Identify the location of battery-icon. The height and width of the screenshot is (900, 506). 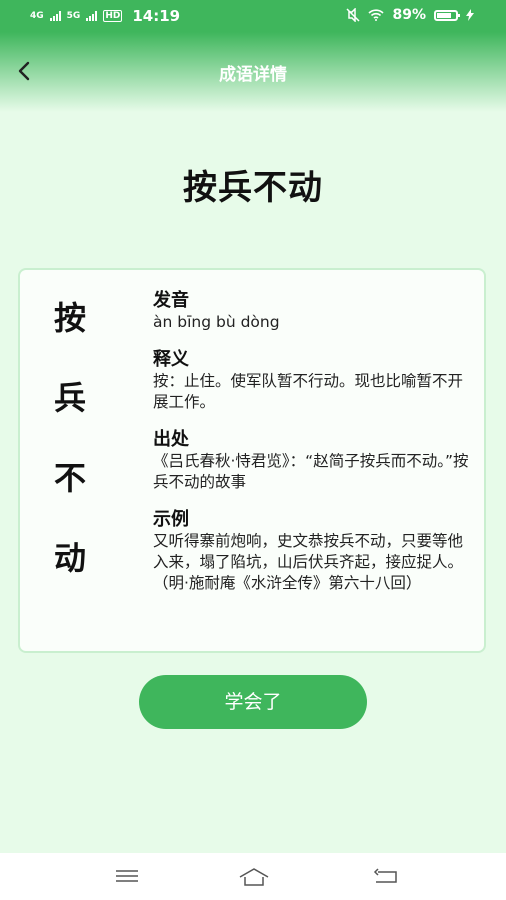
(447, 15).